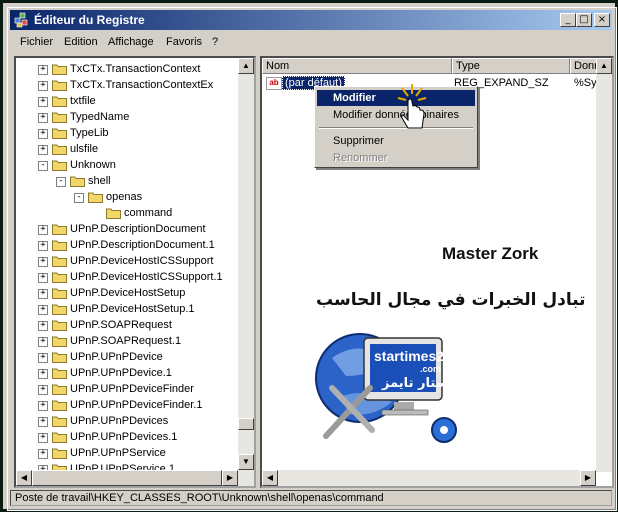 The width and height of the screenshot is (618, 512). I want to click on scroll-up-button: ▲, so click(246, 66).